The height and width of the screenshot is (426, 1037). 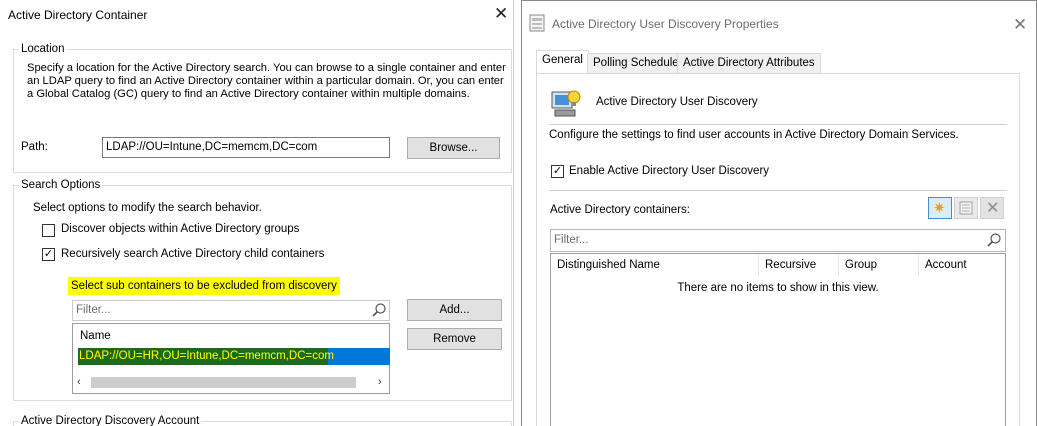 I want to click on delete-icon: ✕, so click(x=993, y=208).